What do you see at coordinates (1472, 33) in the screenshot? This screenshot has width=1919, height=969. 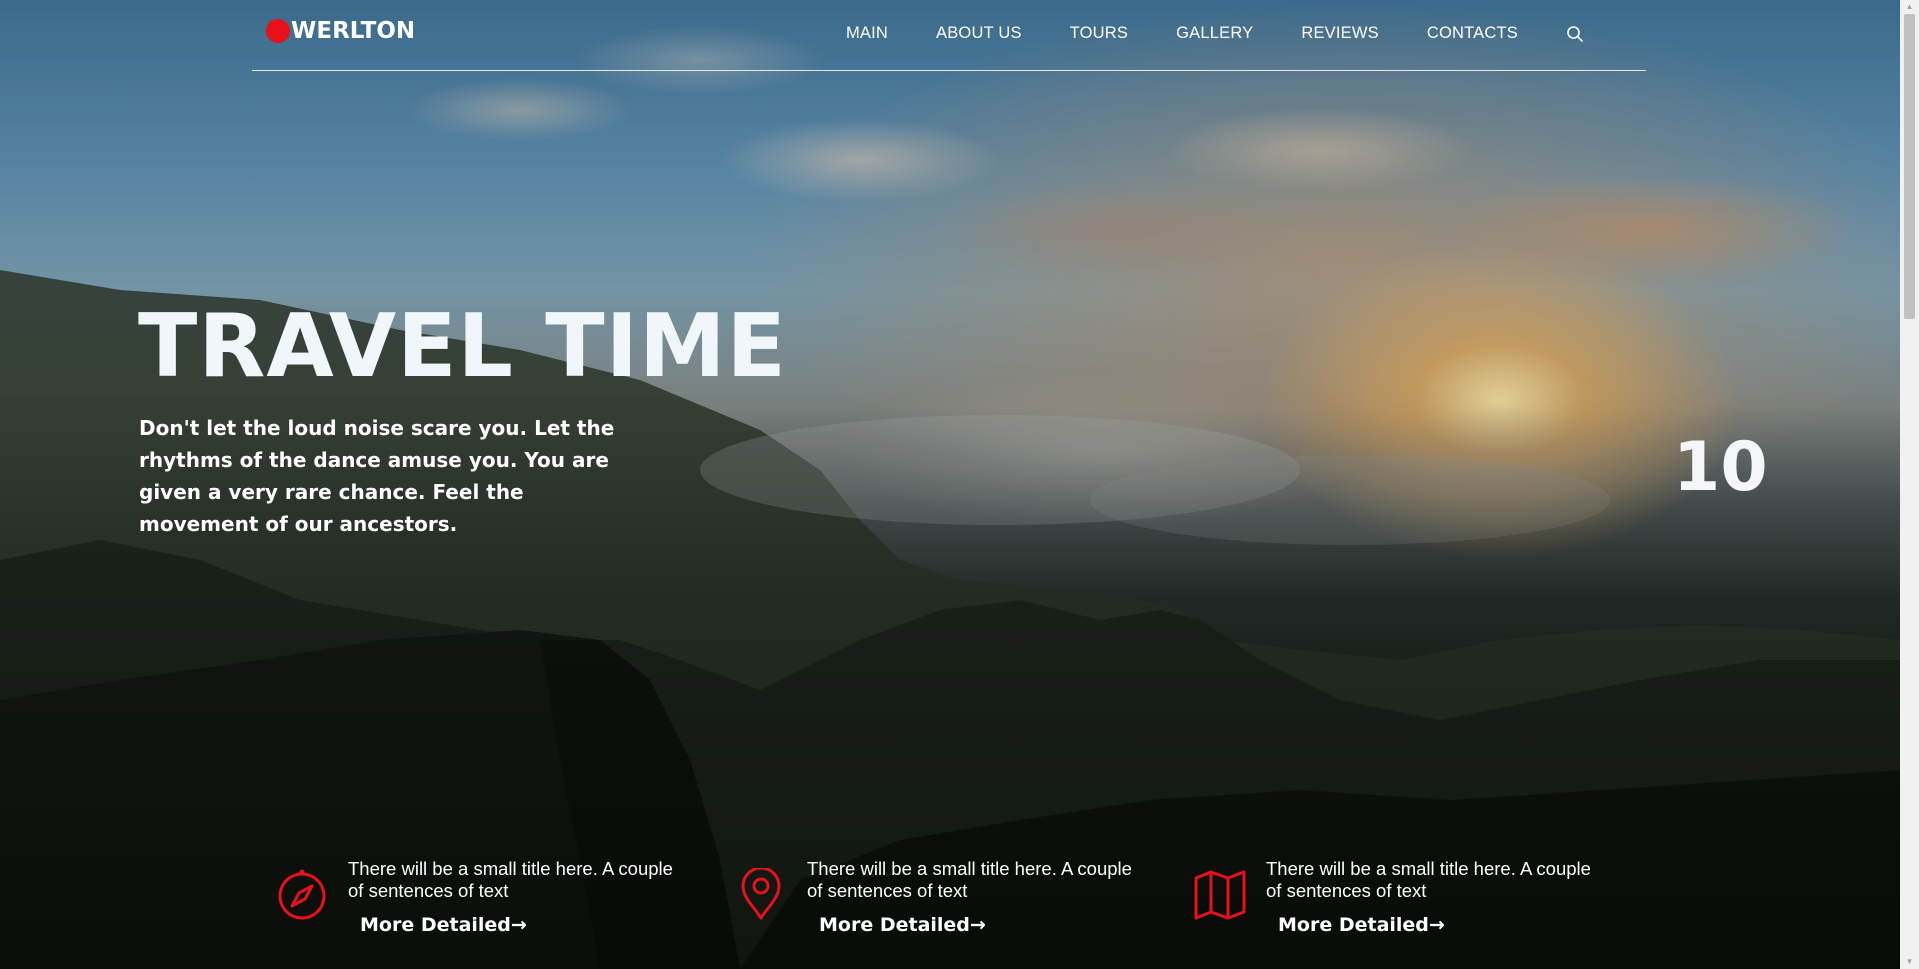 I see `nav-item-contacts: CONTACTS` at bounding box center [1472, 33].